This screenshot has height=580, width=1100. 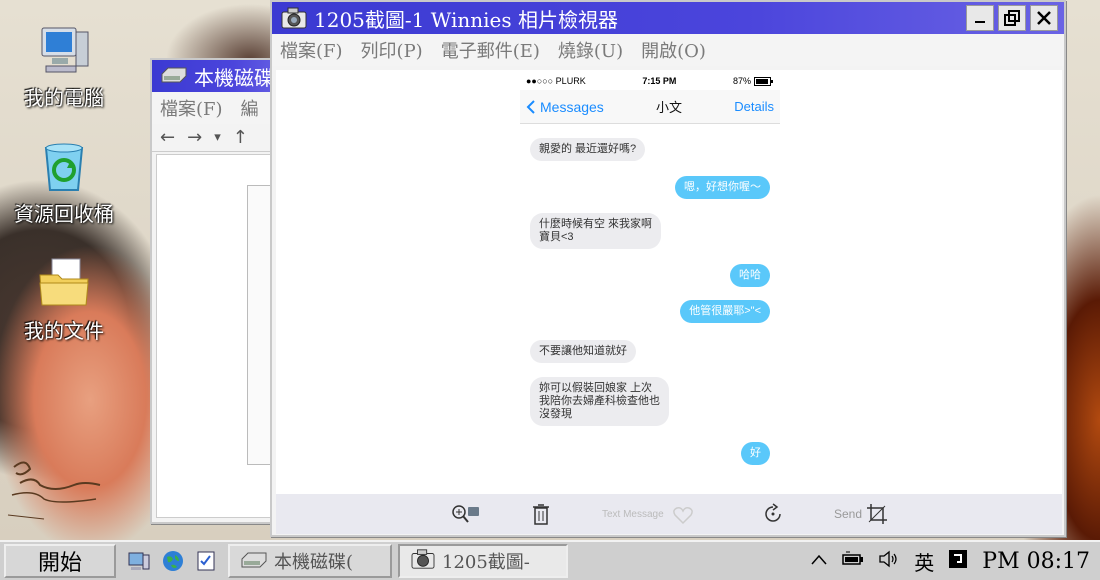 I want to click on desktop-icon-label: 我的電腦, so click(x=64, y=98).